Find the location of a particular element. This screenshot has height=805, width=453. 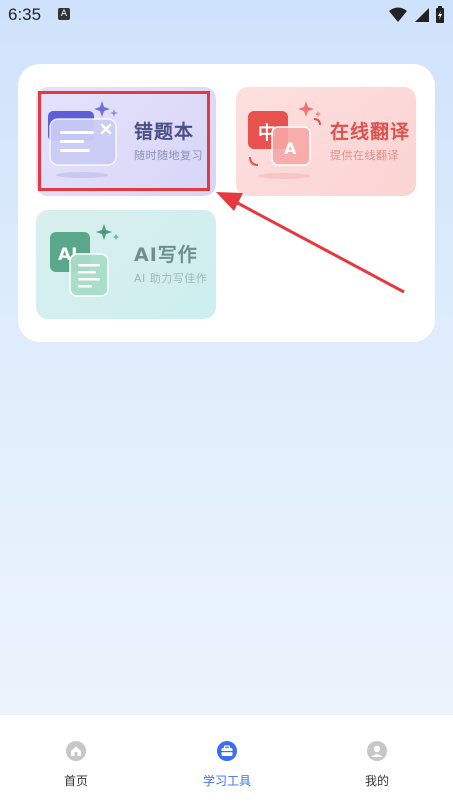

translate-title: 在线翻译 is located at coordinates (370, 132).